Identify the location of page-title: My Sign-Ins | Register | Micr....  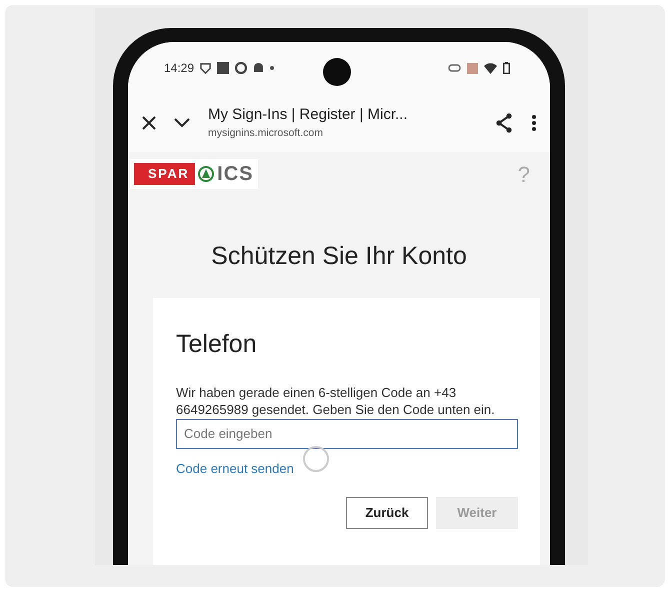
(308, 114).